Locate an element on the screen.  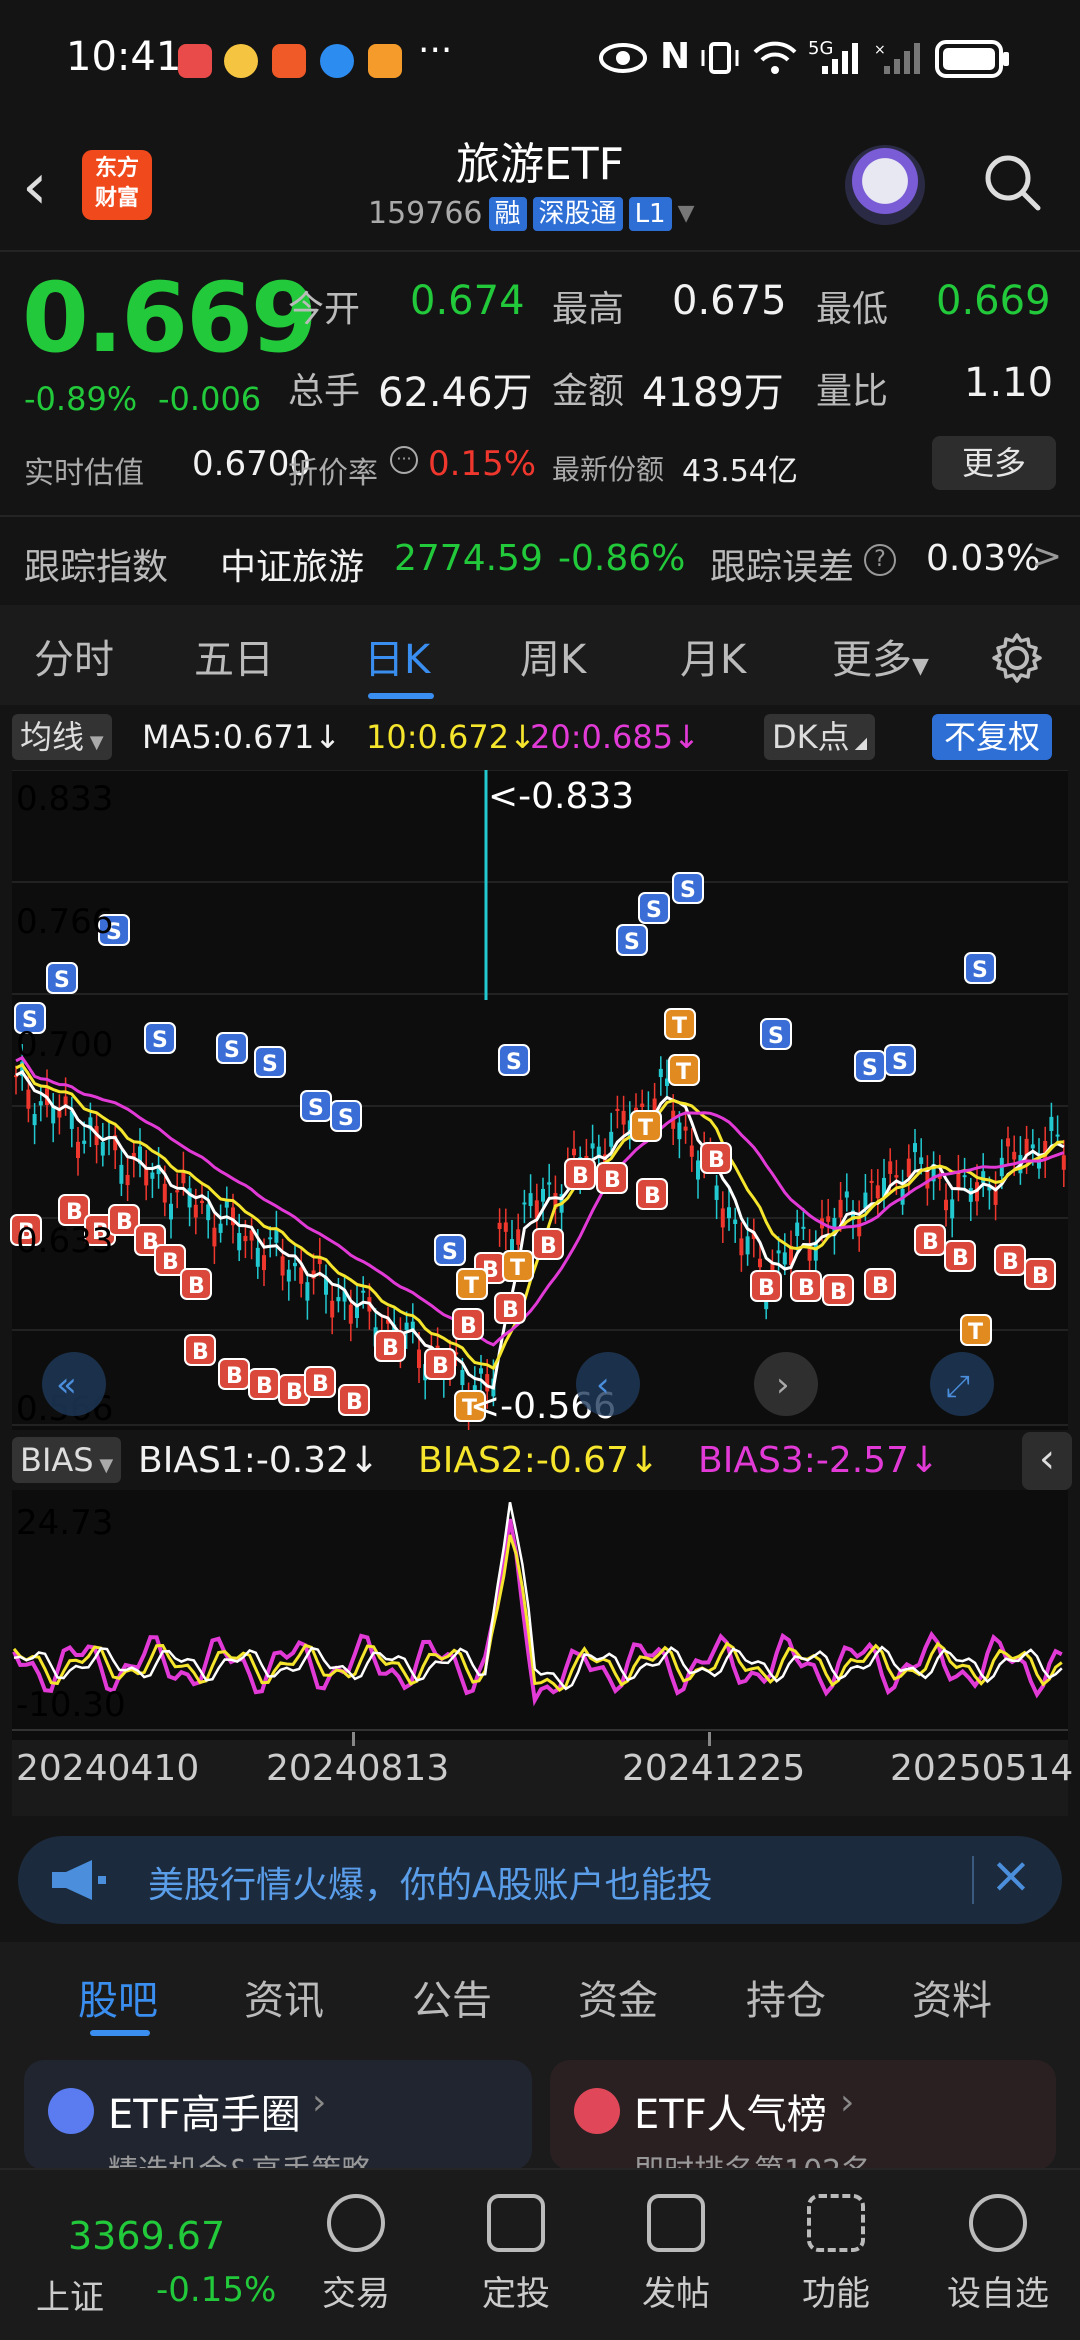
chevron-right-icon: › is located at coordinates (319, 2102).